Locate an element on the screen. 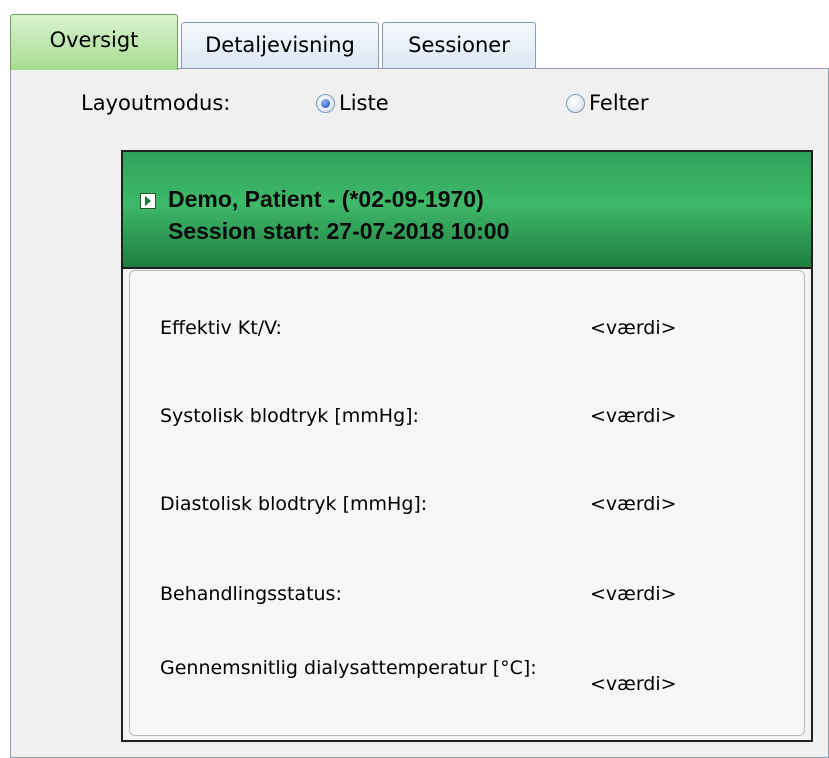  row-value-systolic: <værdi> is located at coordinates (633, 416).